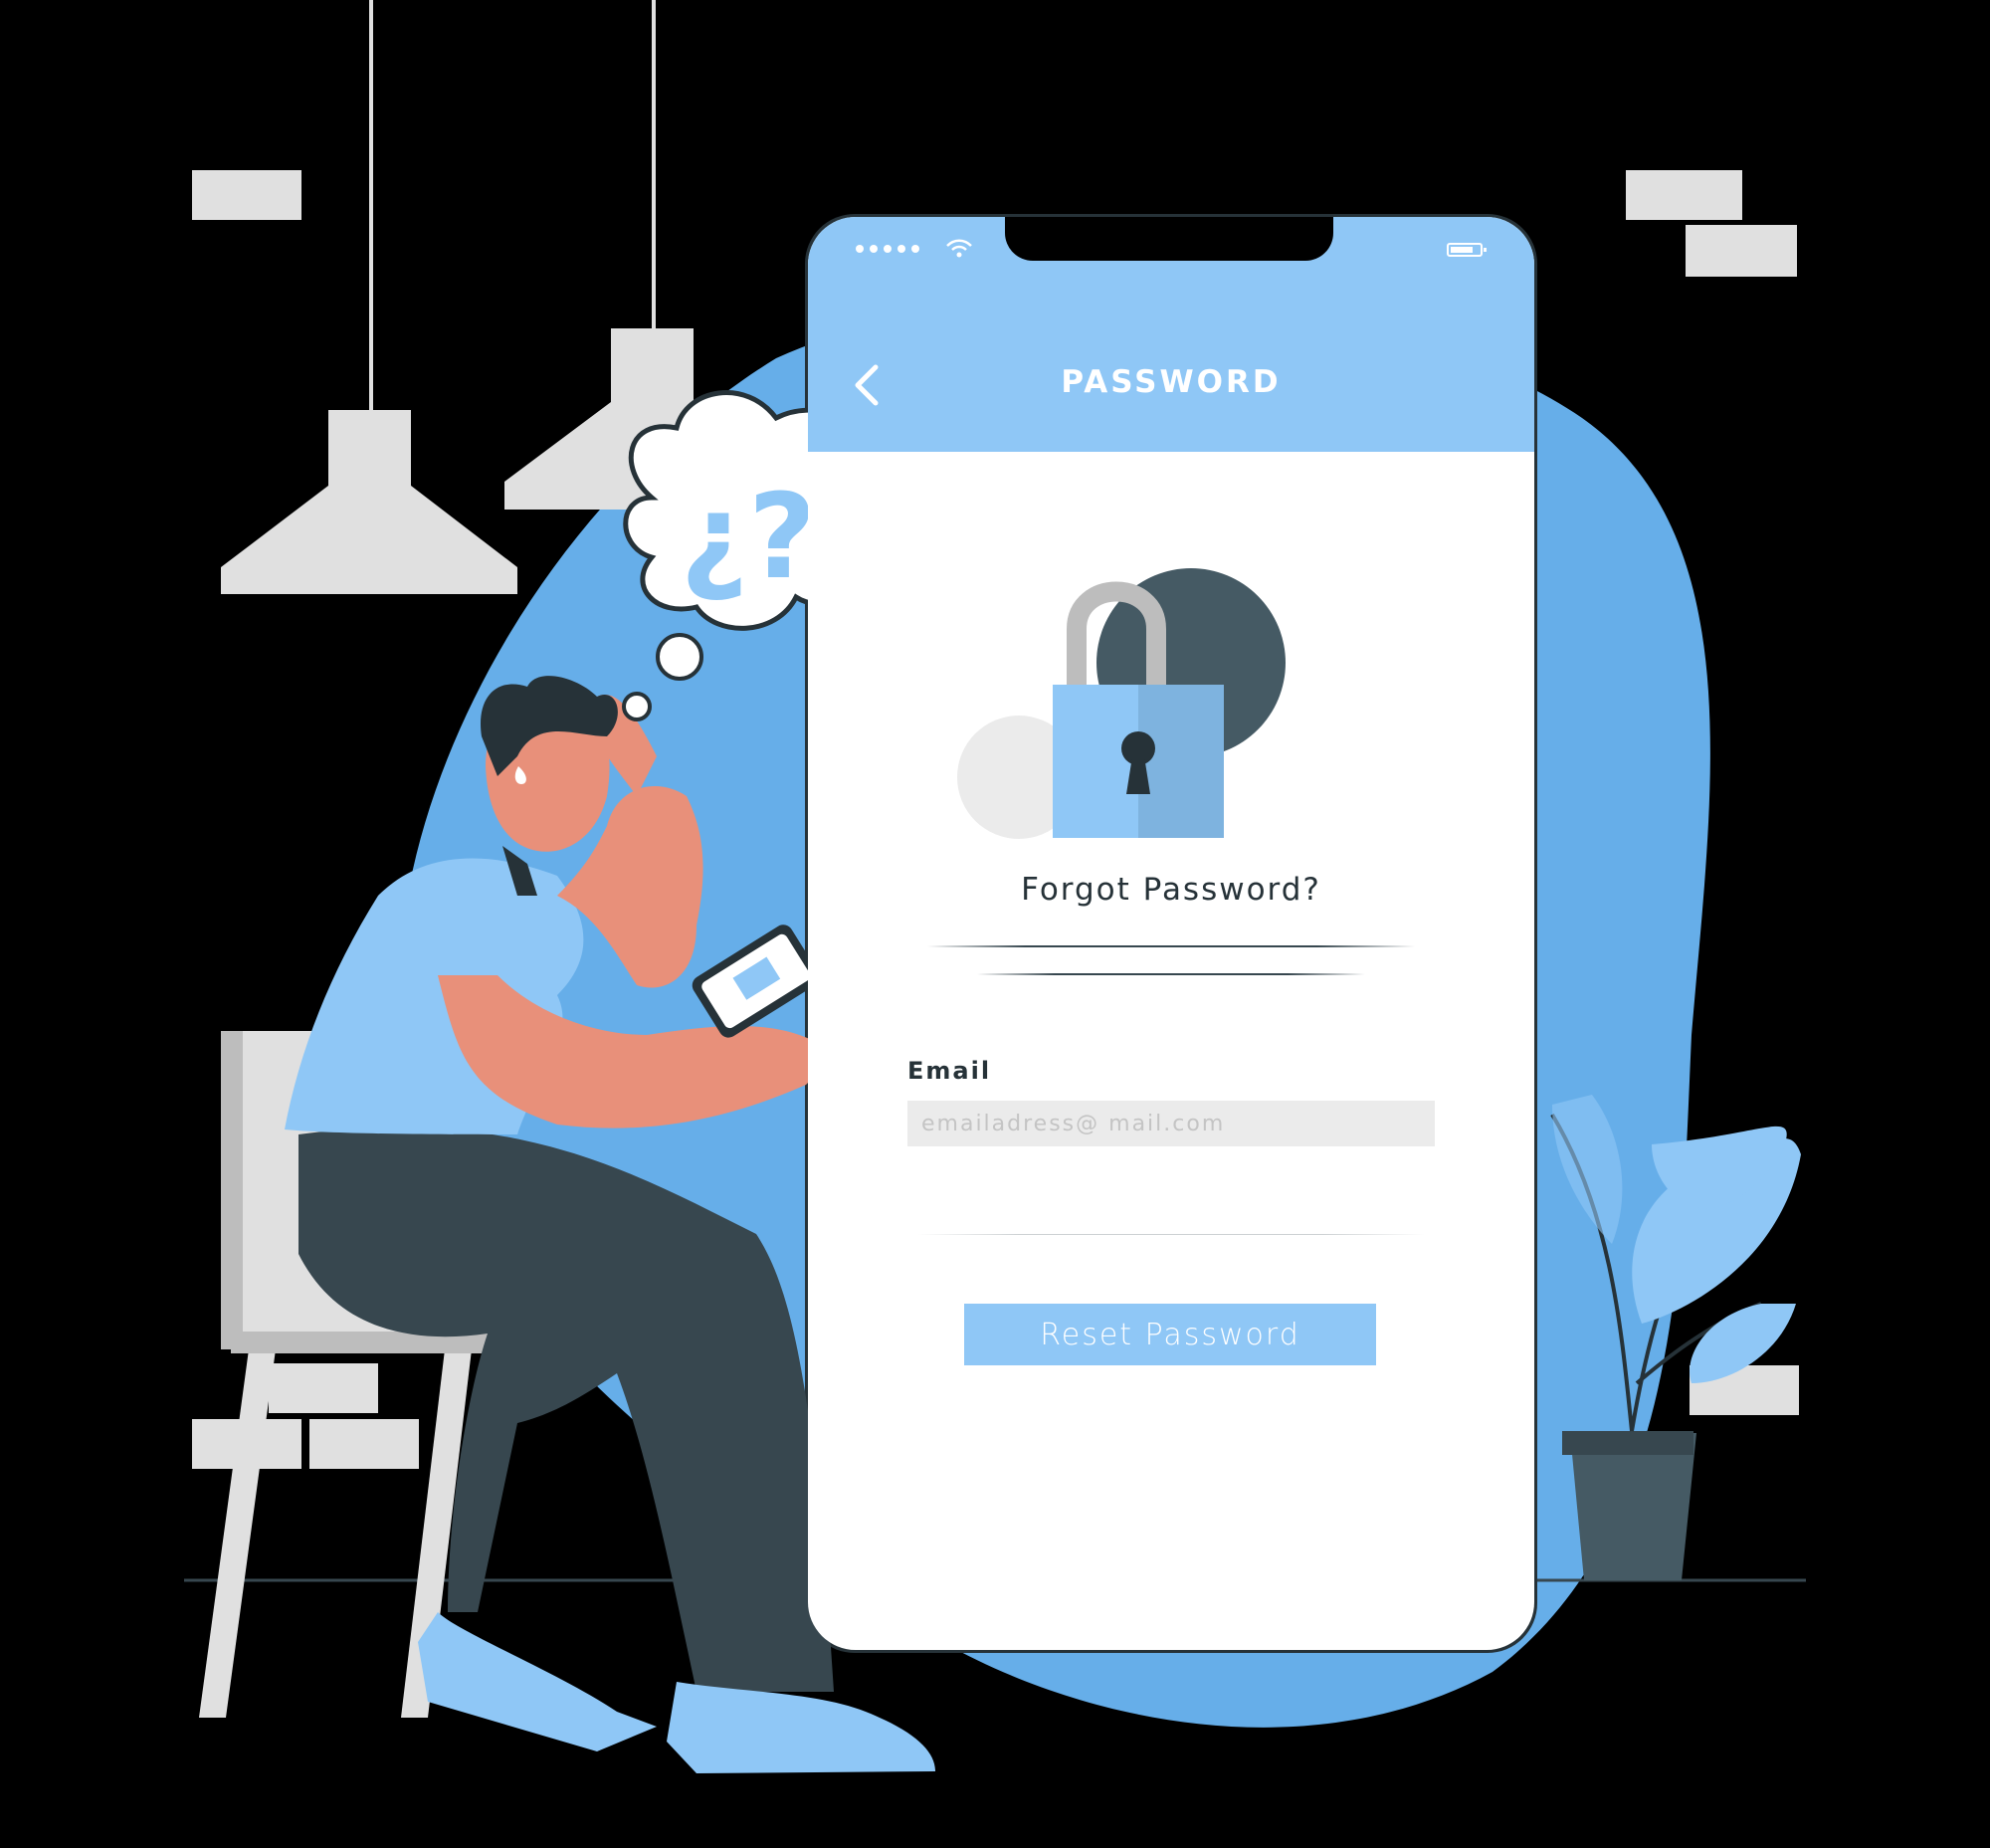 This screenshot has height=1848, width=1990. I want to click on app-header: PASSWORD, so click(1171, 335).